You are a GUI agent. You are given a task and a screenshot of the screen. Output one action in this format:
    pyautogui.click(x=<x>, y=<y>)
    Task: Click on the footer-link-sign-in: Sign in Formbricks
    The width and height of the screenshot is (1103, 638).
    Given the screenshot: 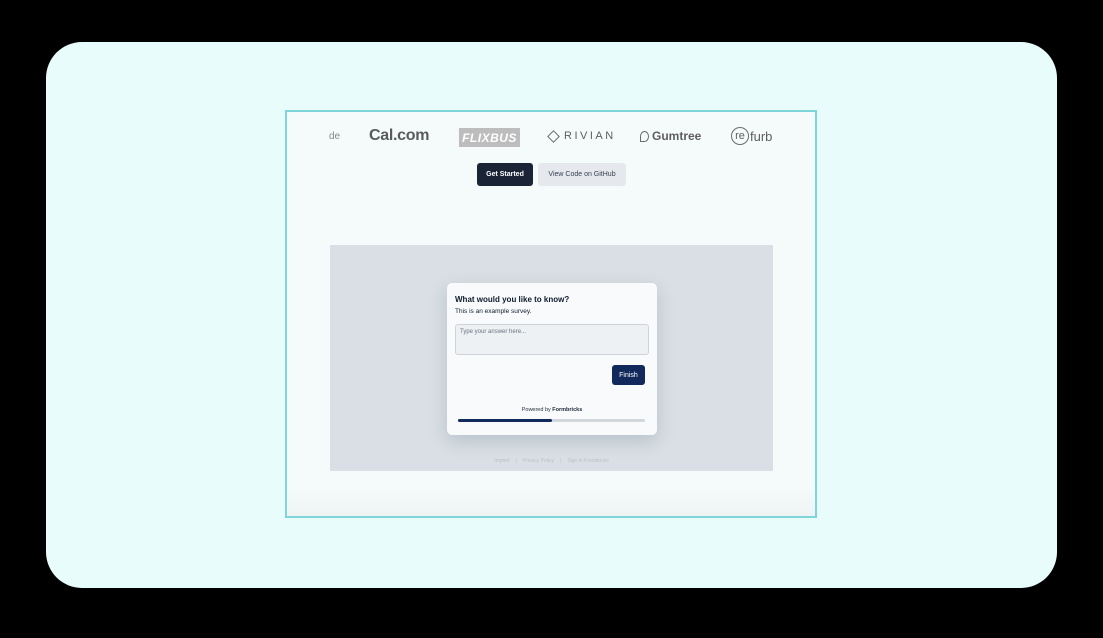 What is the action you would take?
    pyautogui.click(x=587, y=461)
    